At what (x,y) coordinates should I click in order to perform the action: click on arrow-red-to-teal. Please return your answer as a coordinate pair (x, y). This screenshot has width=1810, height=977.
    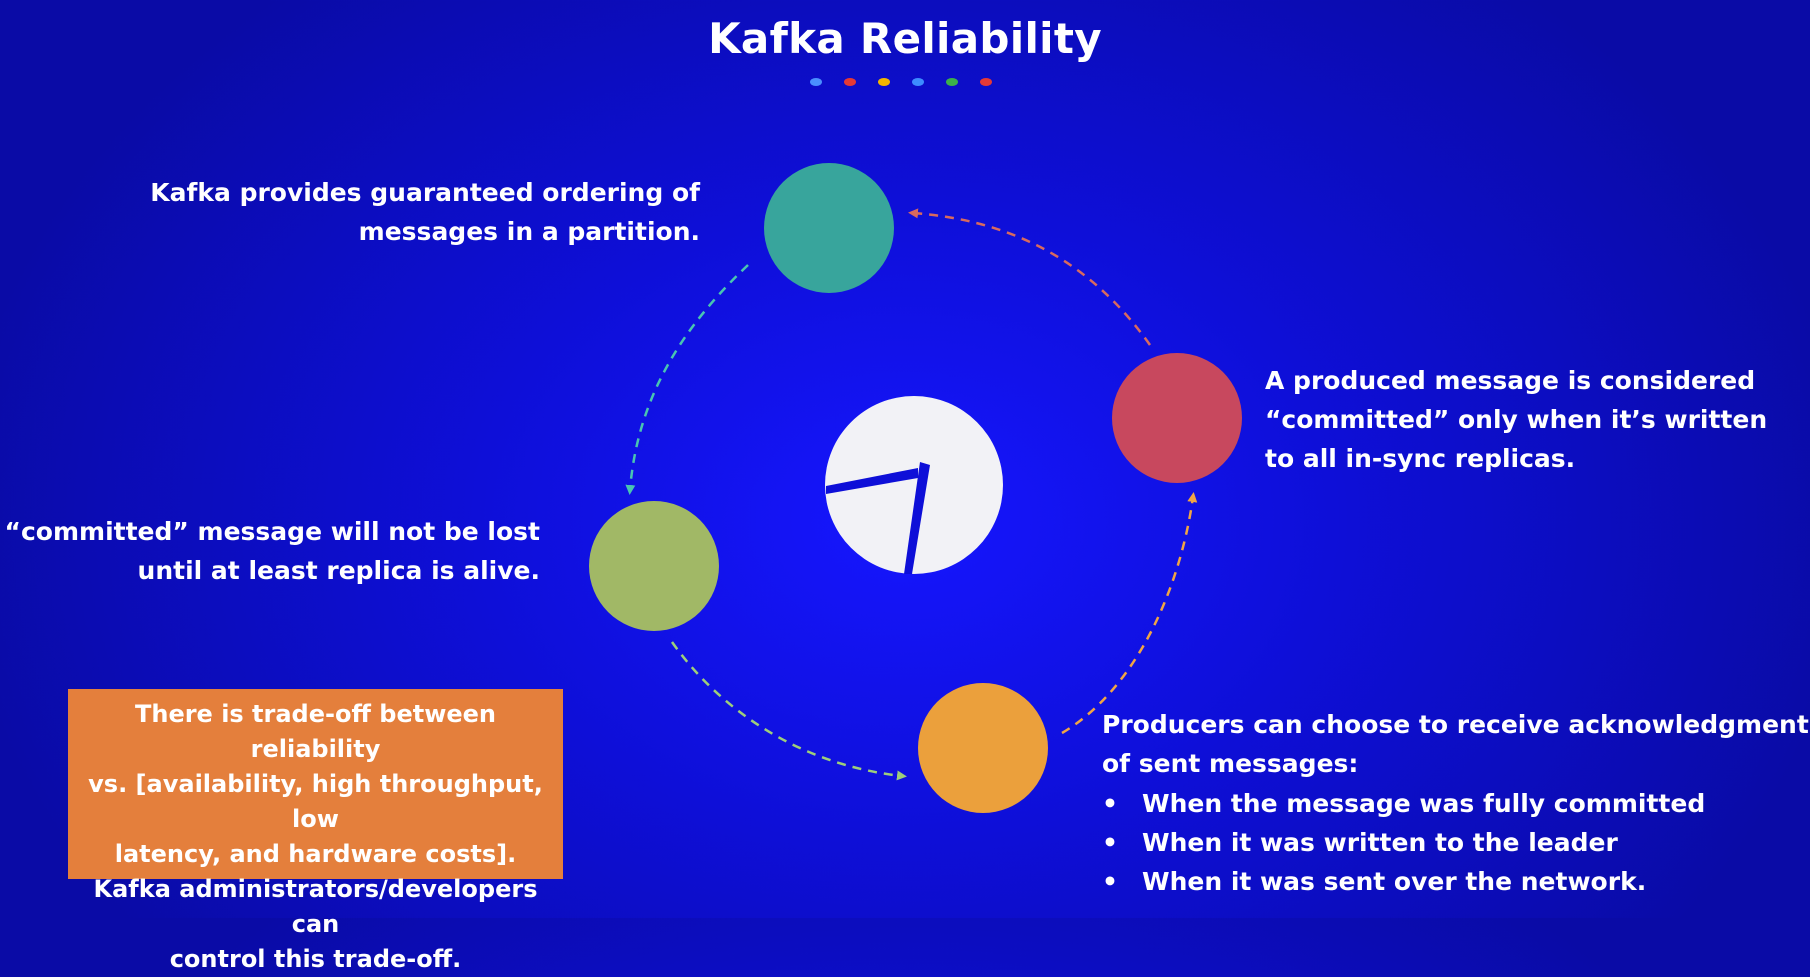
    Looking at the image, I should click on (1030, 277).